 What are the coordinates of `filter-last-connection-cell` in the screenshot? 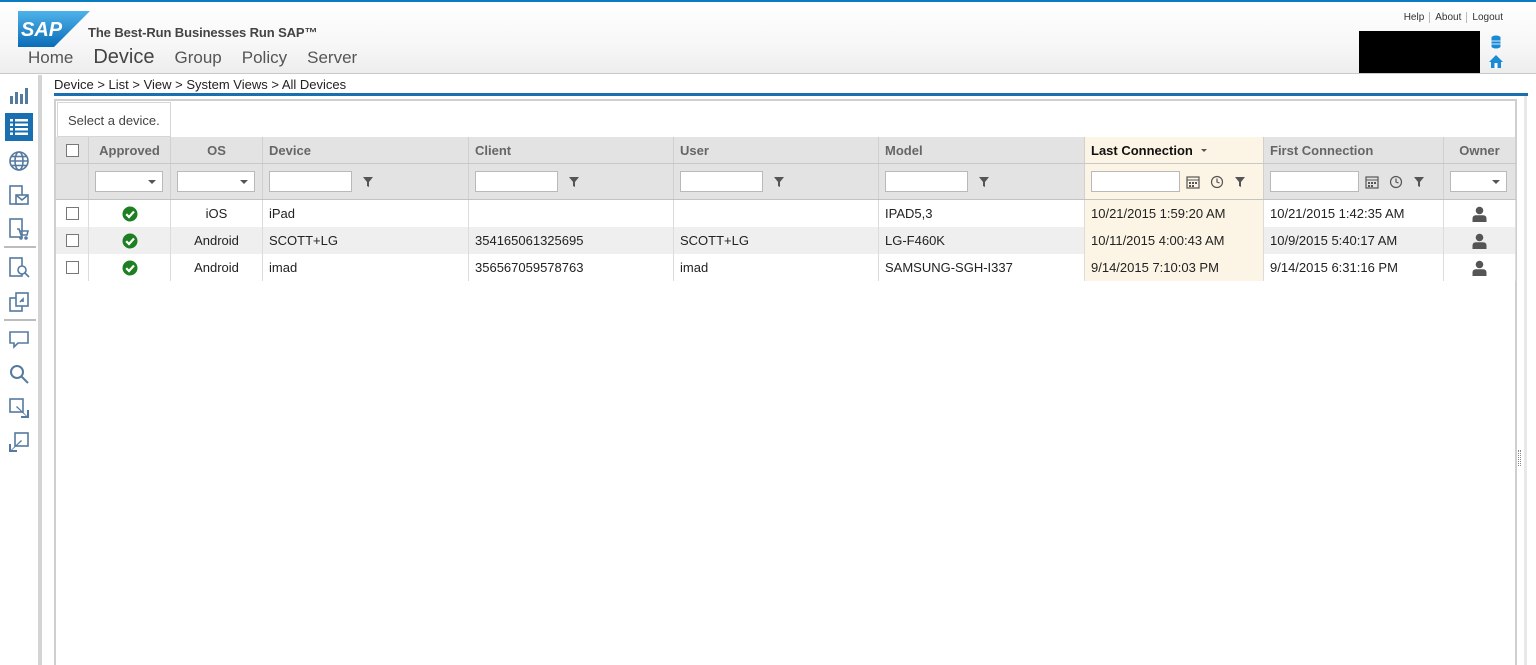 It's located at (1174, 181).